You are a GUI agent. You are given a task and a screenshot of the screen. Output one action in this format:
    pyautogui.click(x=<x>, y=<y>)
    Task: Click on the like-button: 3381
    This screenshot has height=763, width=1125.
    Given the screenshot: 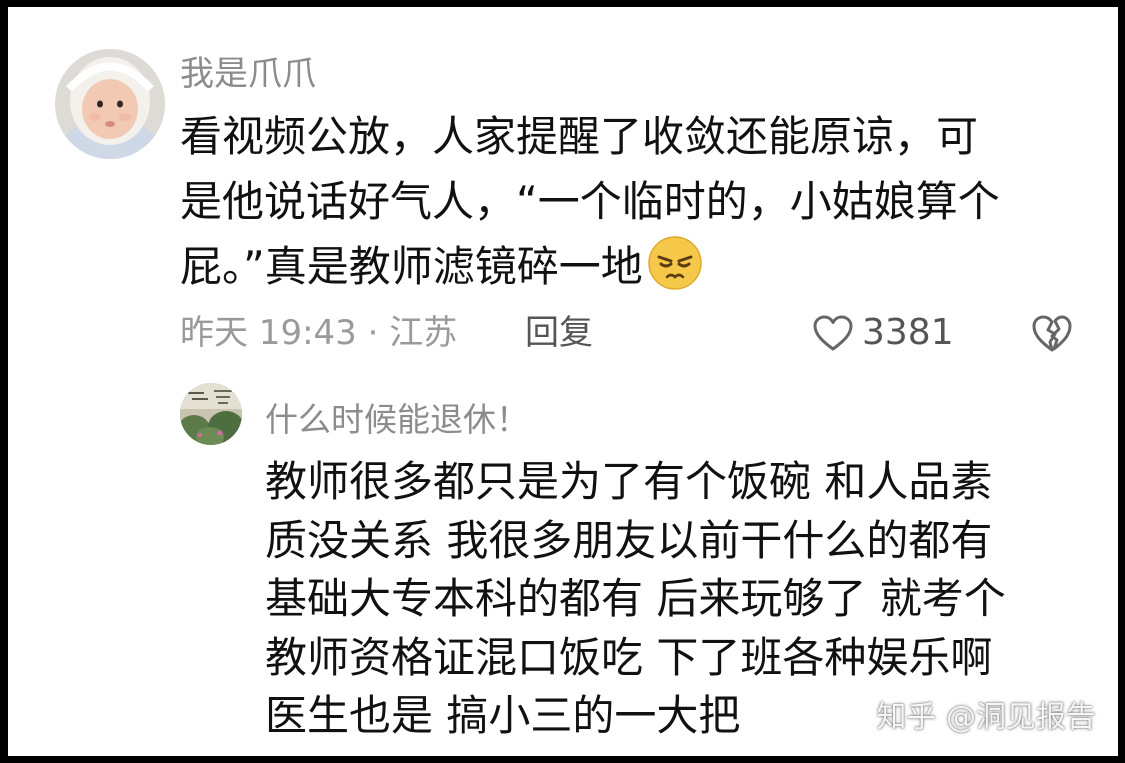 What is the action you would take?
    pyautogui.click(x=883, y=333)
    